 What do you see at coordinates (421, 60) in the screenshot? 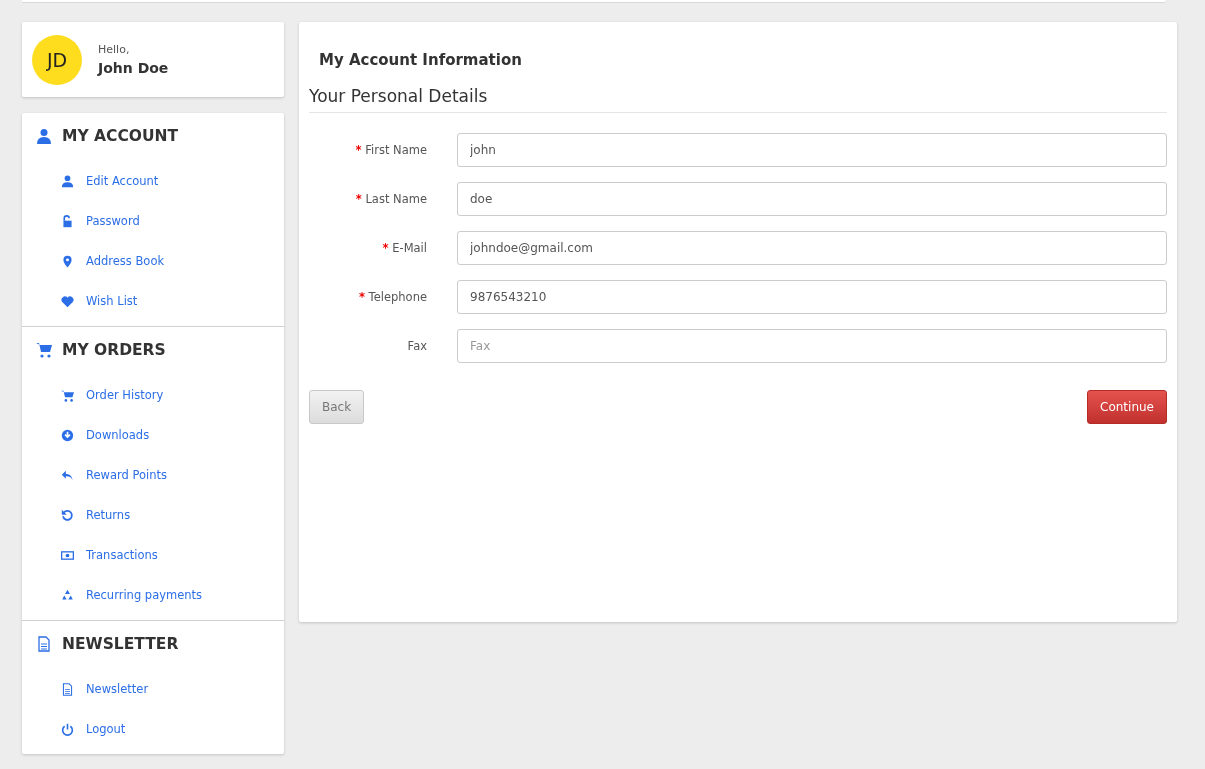
I see `page-title: My Account Information` at bounding box center [421, 60].